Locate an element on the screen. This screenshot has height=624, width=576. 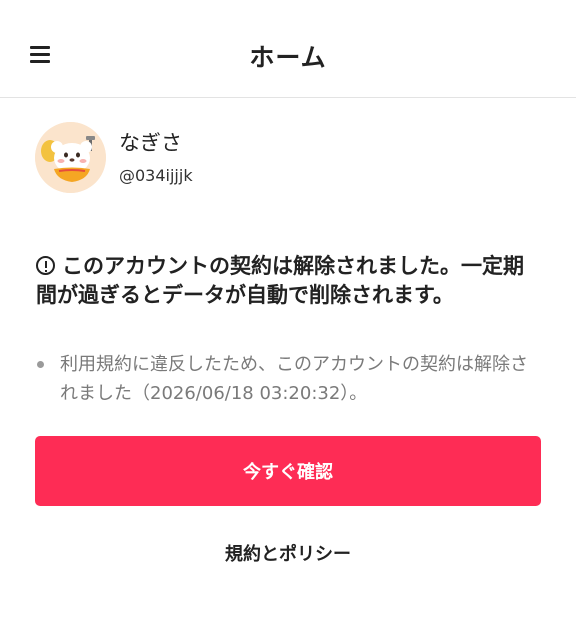
user-handle: @034ijjjk is located at coordinates (156, 175).